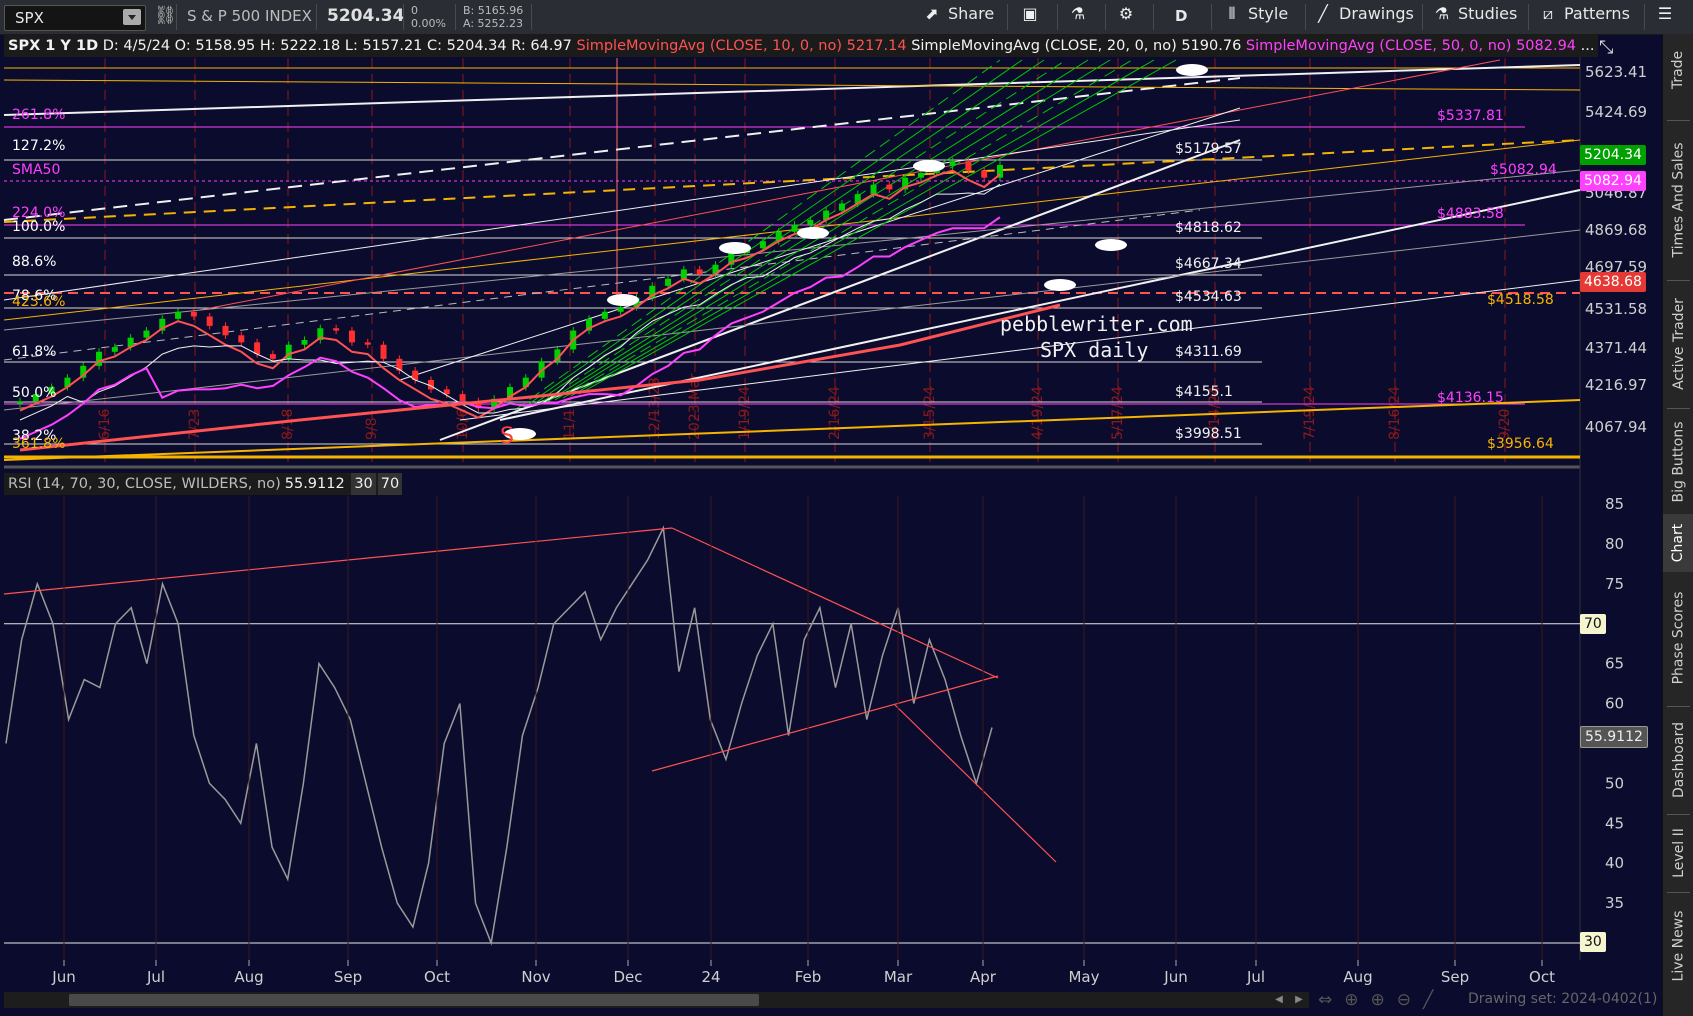  What do you see at coordinates (38, 302) in the screenshot?
I see `fib-label: 423.6%` at bounding box center [38, 302].